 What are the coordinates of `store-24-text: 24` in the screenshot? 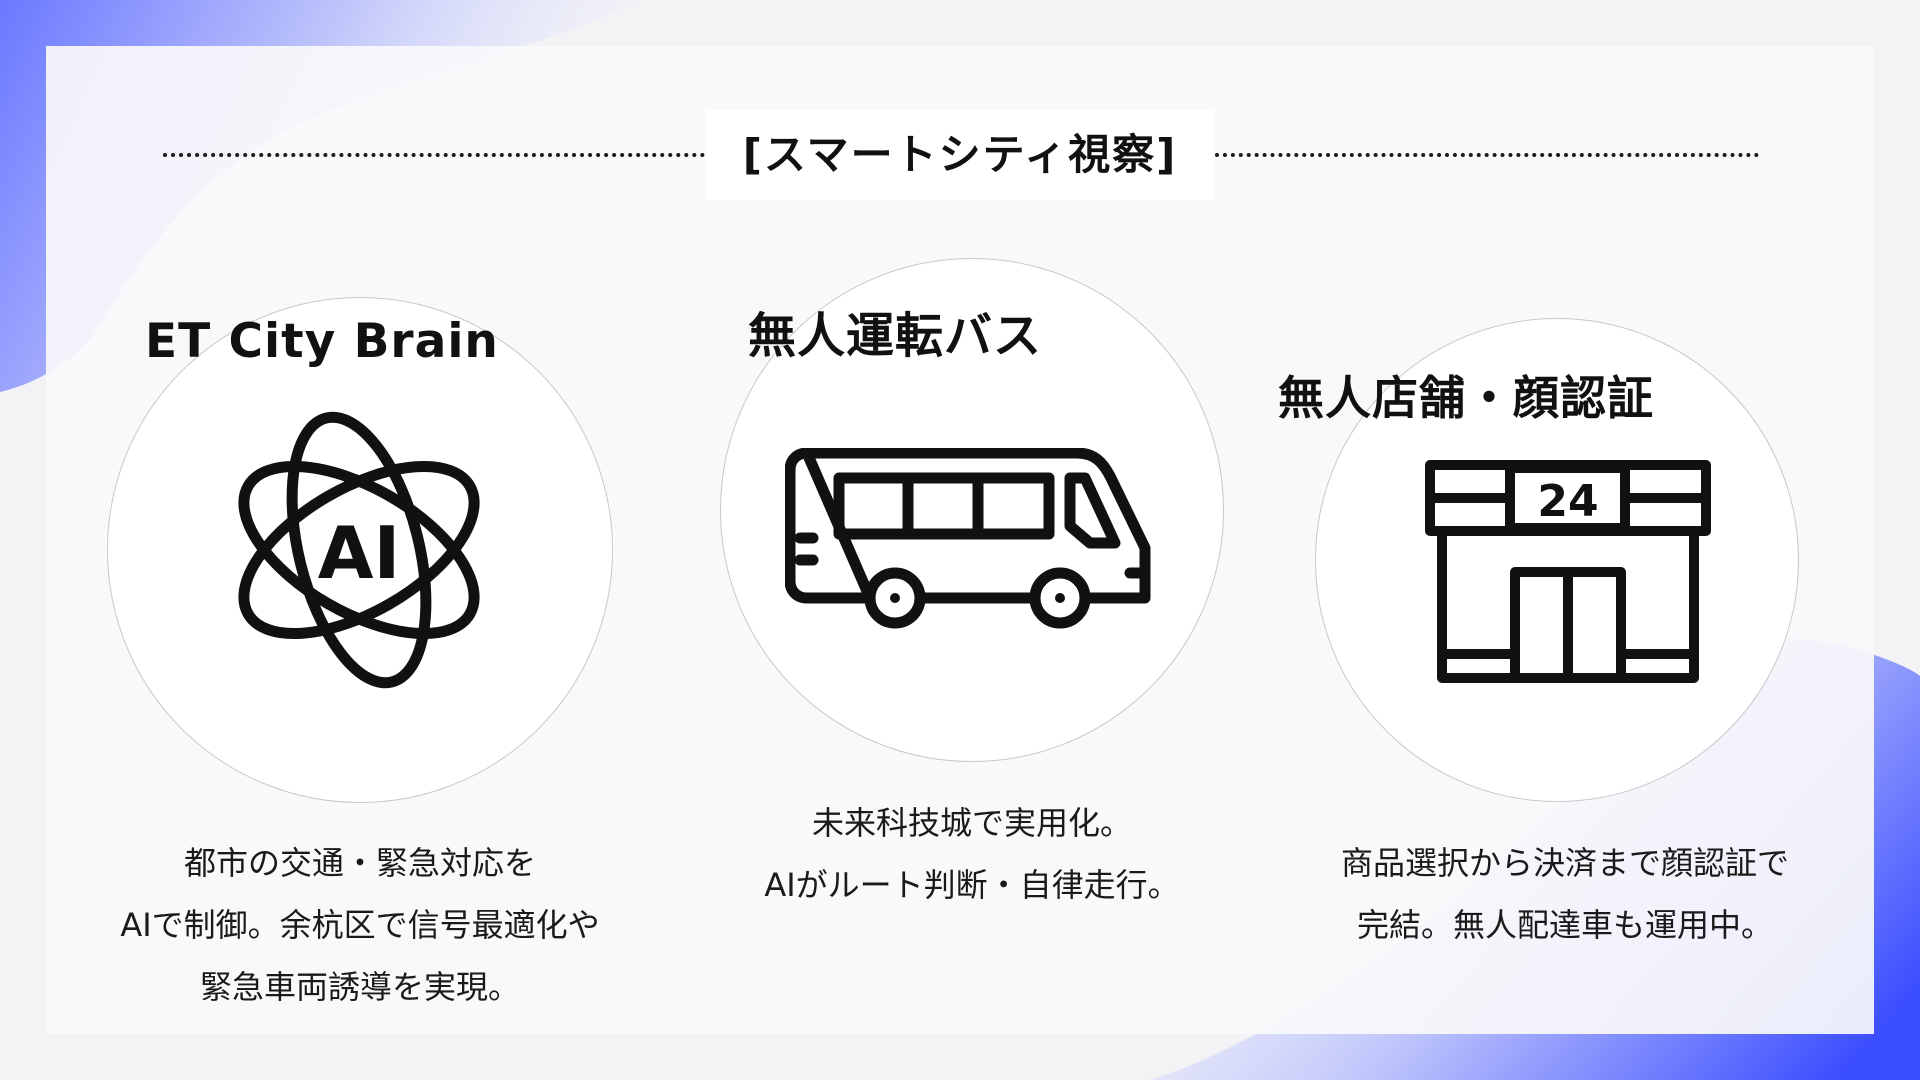 It's located at (1567, 501).